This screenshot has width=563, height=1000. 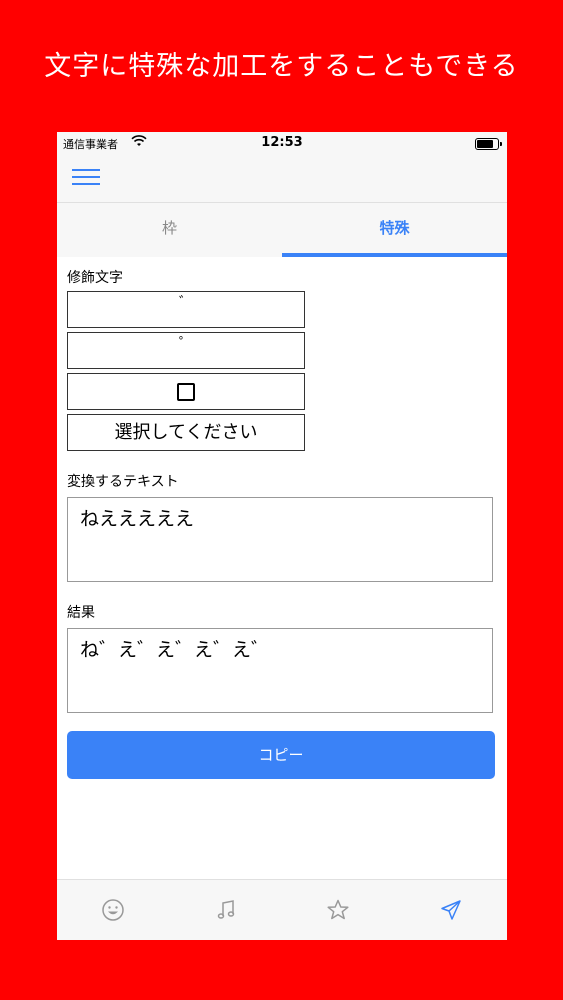 I want to click on paper-plane-icon, so click(x=451, y=910).